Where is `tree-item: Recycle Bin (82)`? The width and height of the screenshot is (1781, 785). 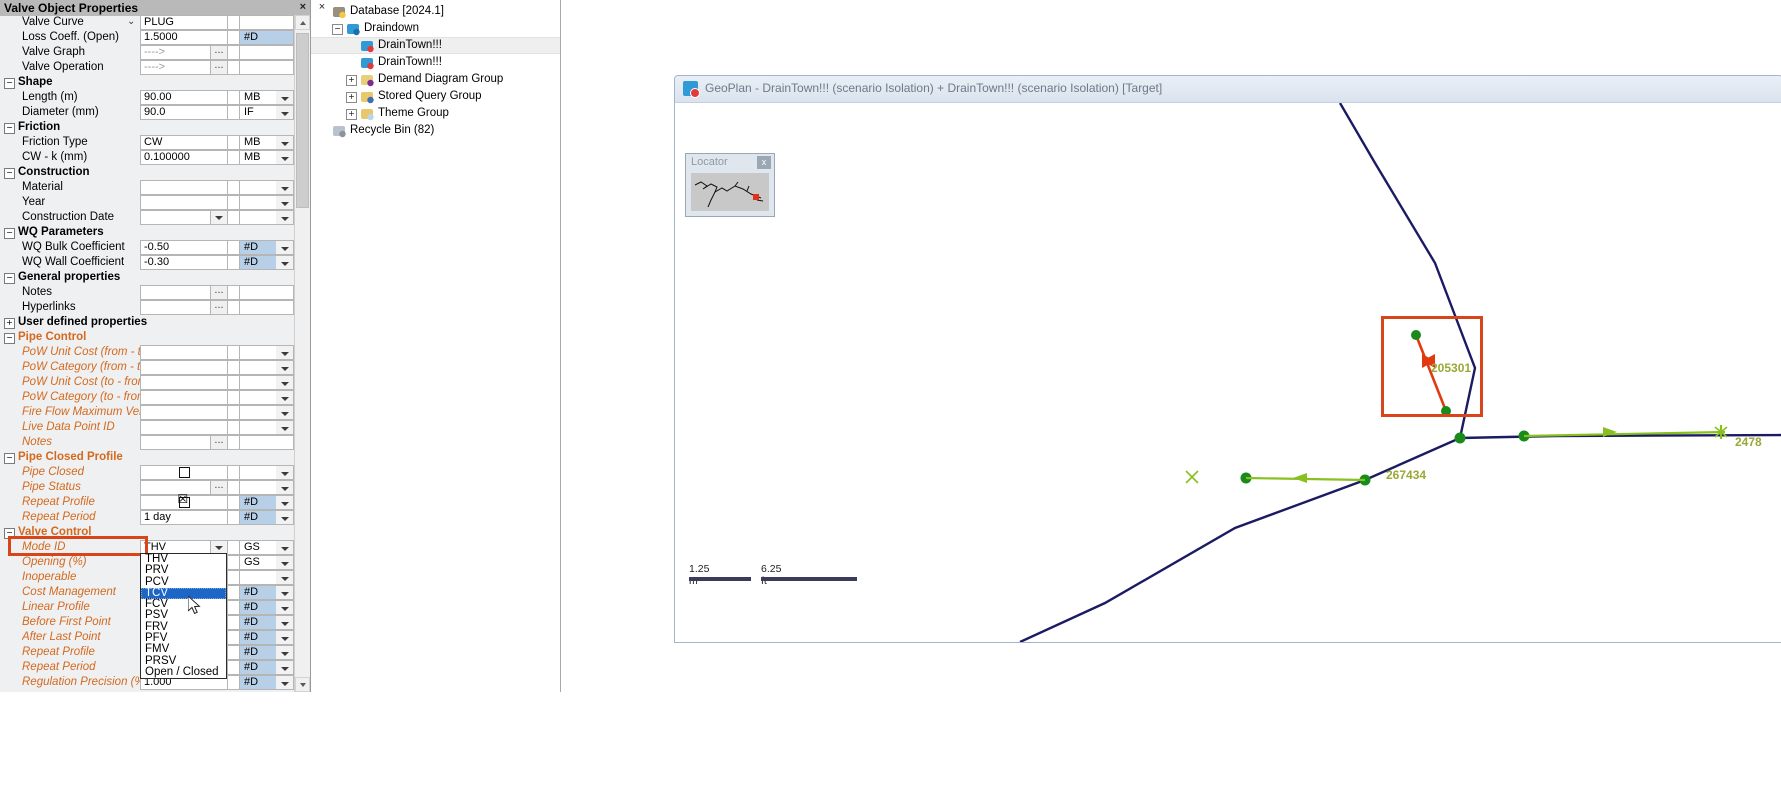 tree-item: Recycle Bin (82) is located at coordinates (440, 130).